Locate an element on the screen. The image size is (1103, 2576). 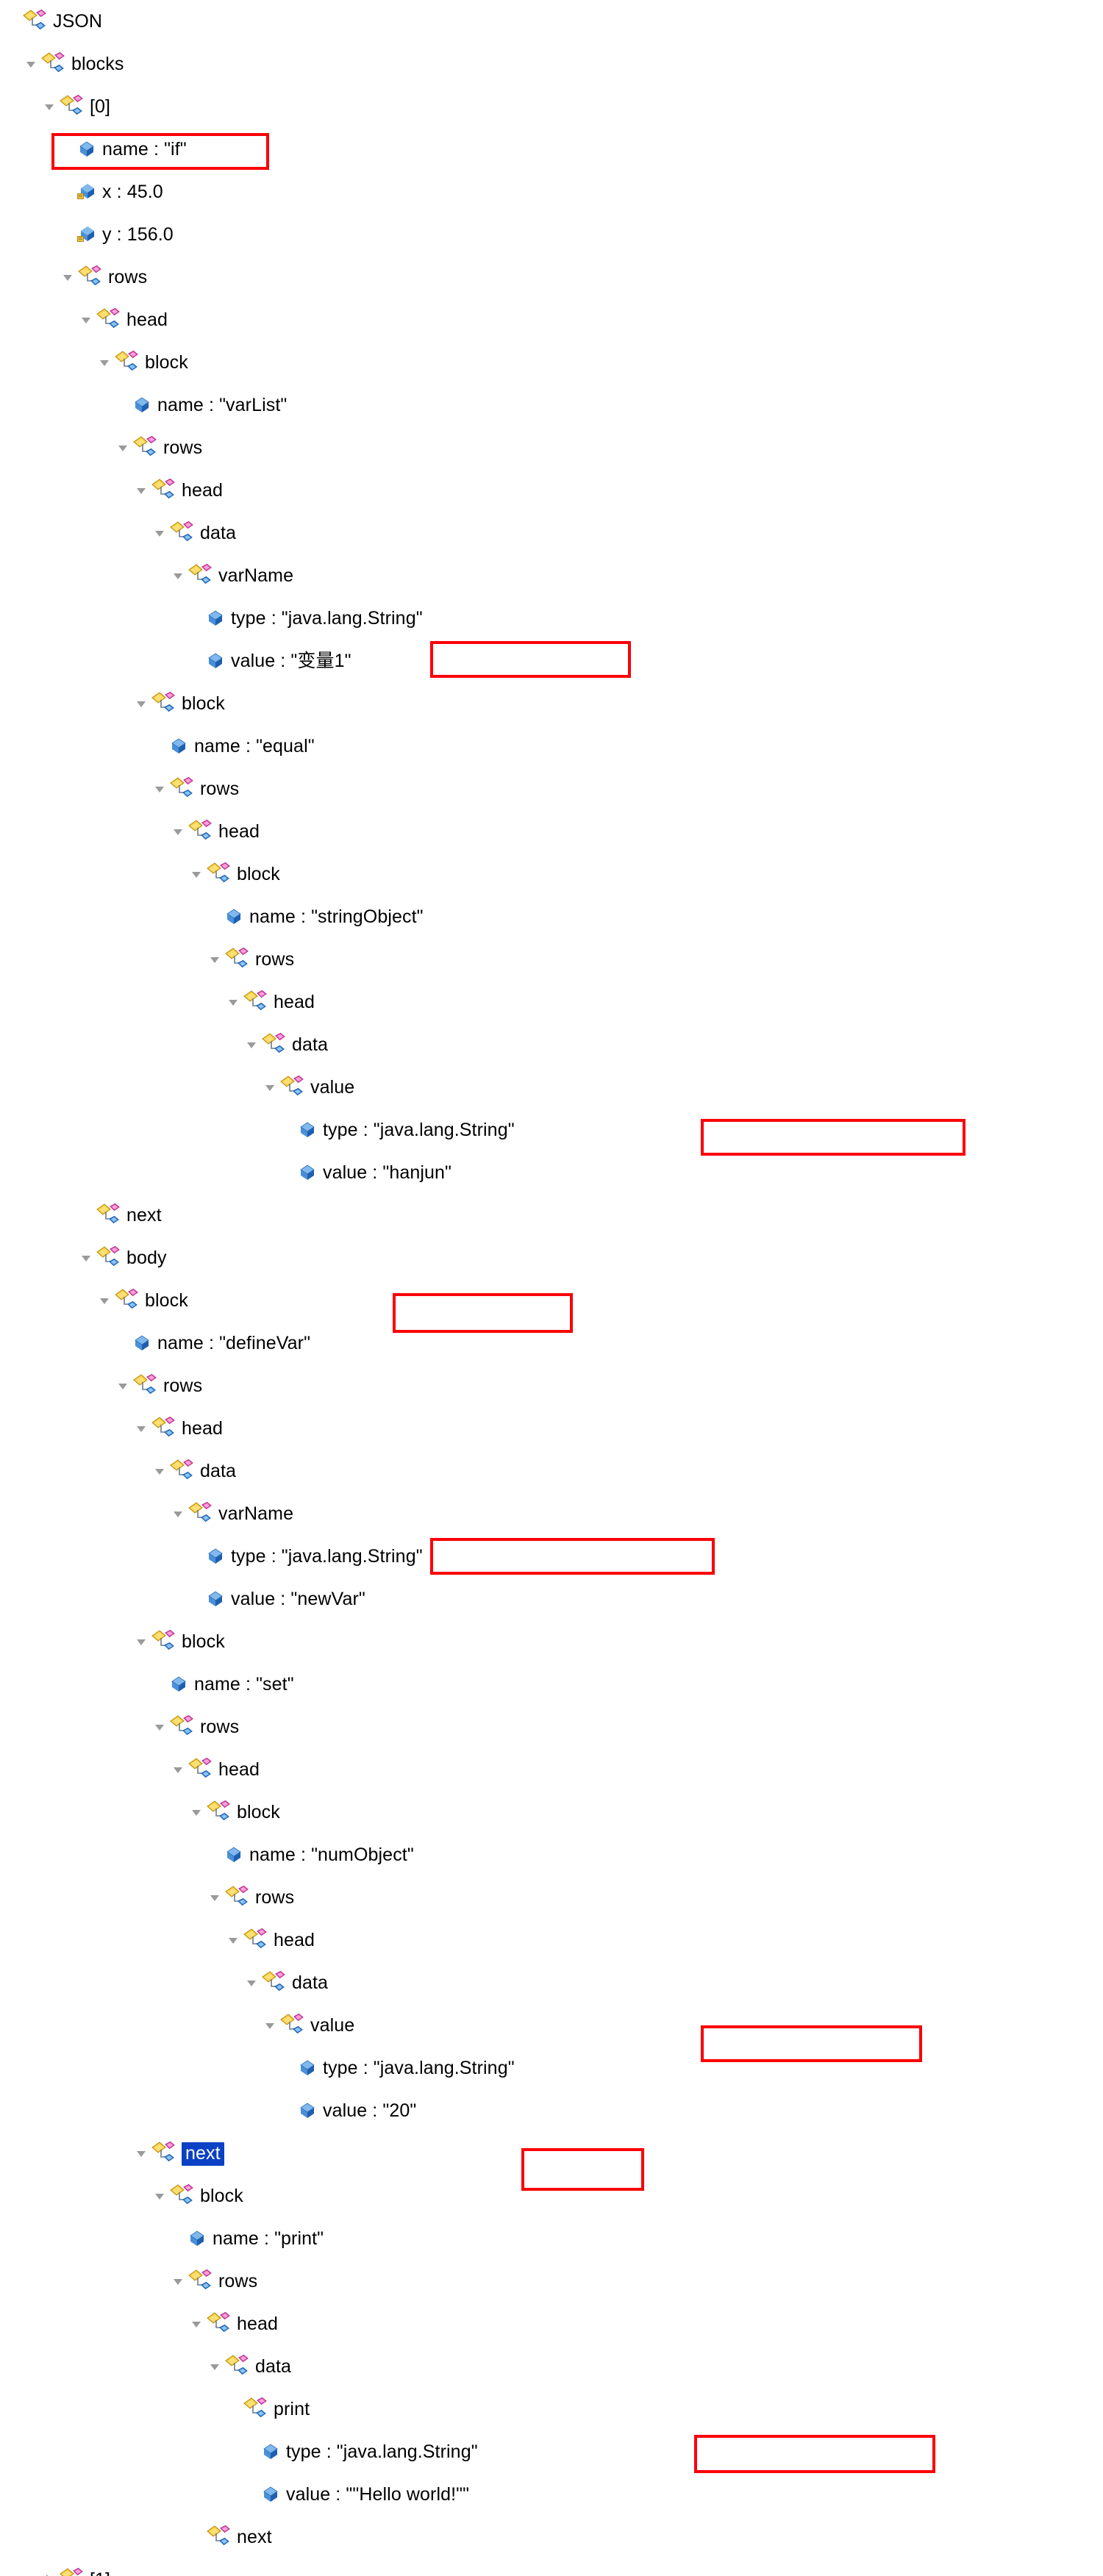
tree-row: name : "stringObject" is located at coordinates (551, 916).